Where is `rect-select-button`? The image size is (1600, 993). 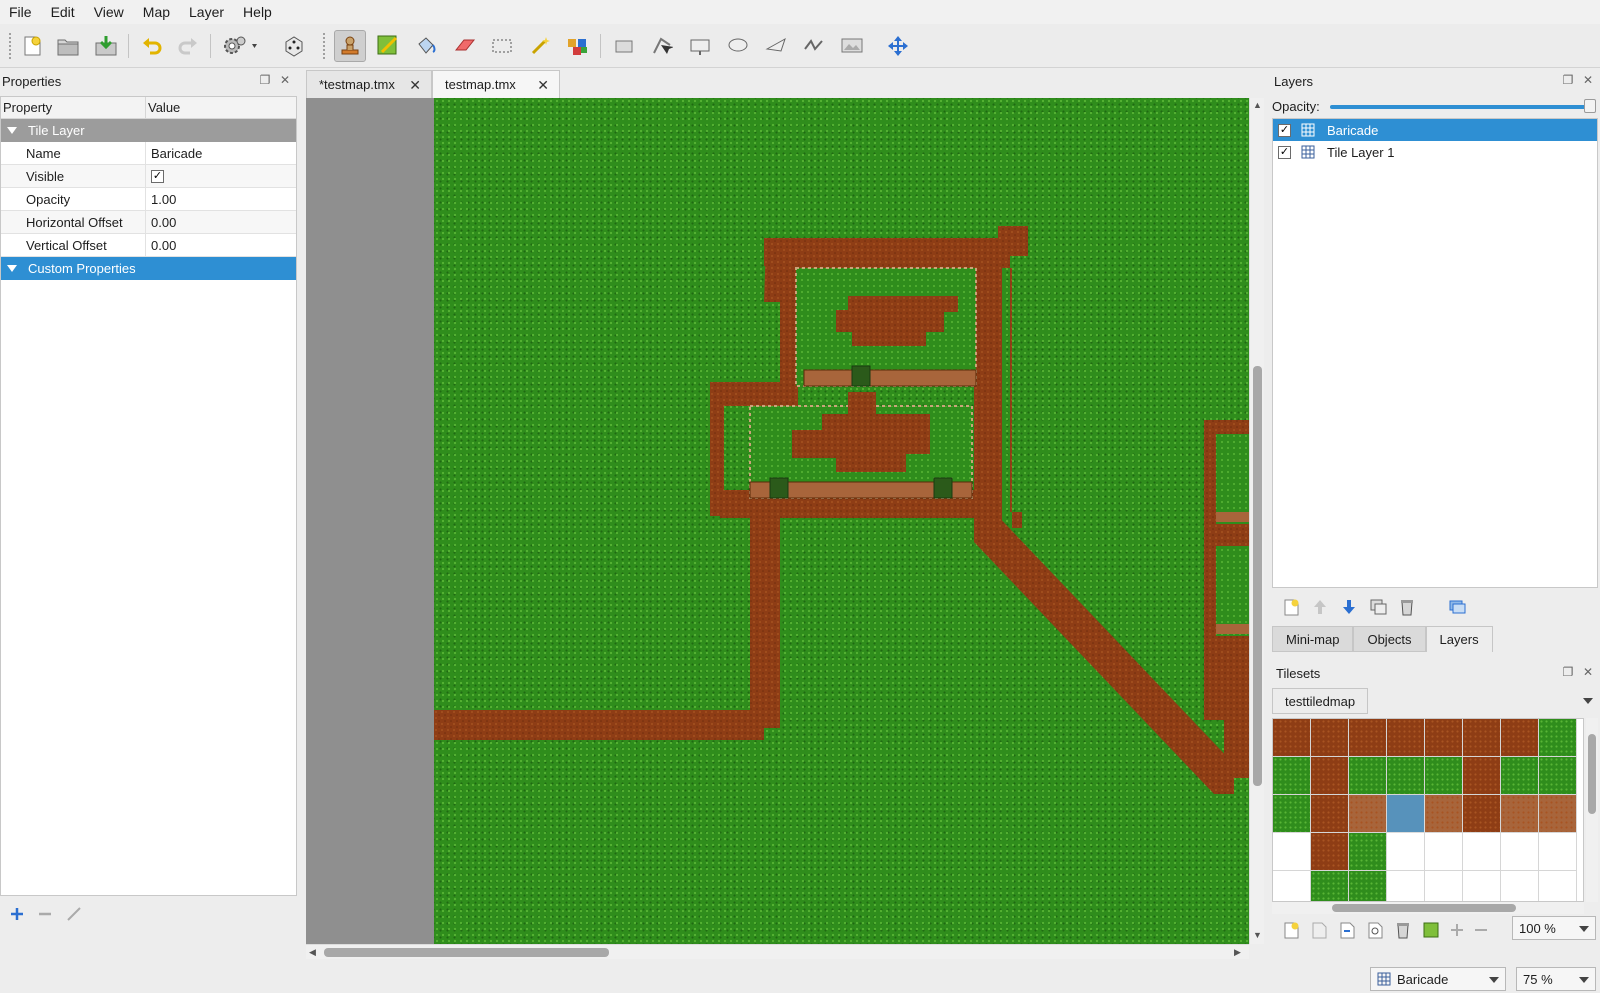 rect-select-button is located at coordinates (502, 46).